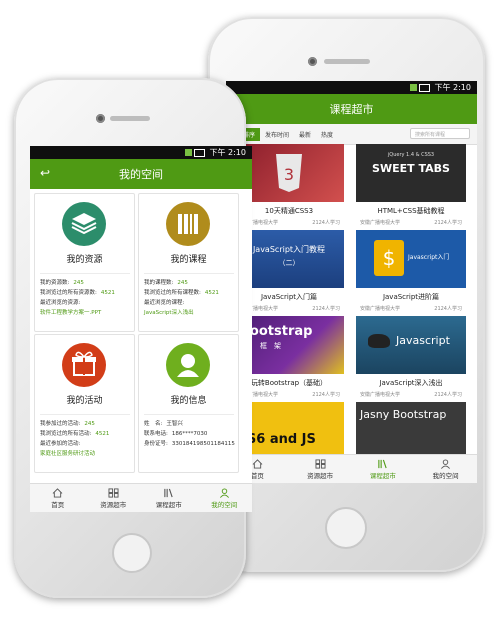 The height and width of the screenshot is (640, 495). I want to click on row-label: 姓 名:, so click(153, 424).